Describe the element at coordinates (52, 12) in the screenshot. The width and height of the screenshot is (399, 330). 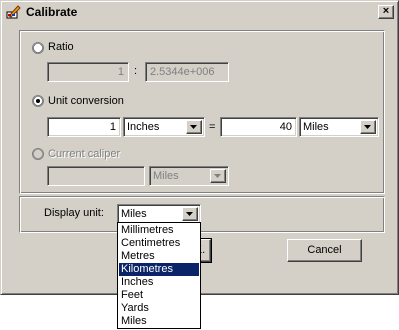
I see `window-title: Calibrate` at that location.